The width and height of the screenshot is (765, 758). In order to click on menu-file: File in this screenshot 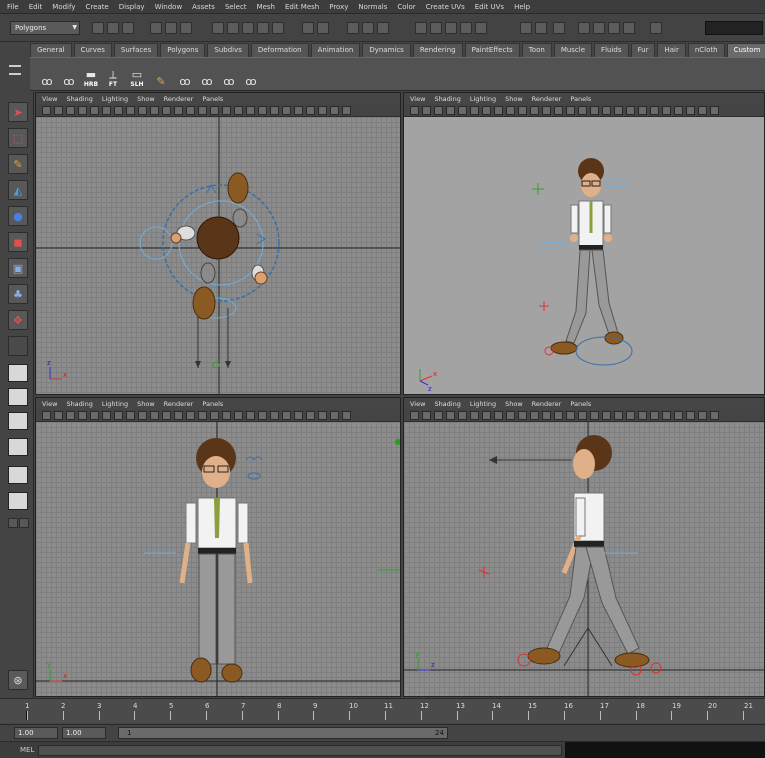, I will do `click(13, 7)`.